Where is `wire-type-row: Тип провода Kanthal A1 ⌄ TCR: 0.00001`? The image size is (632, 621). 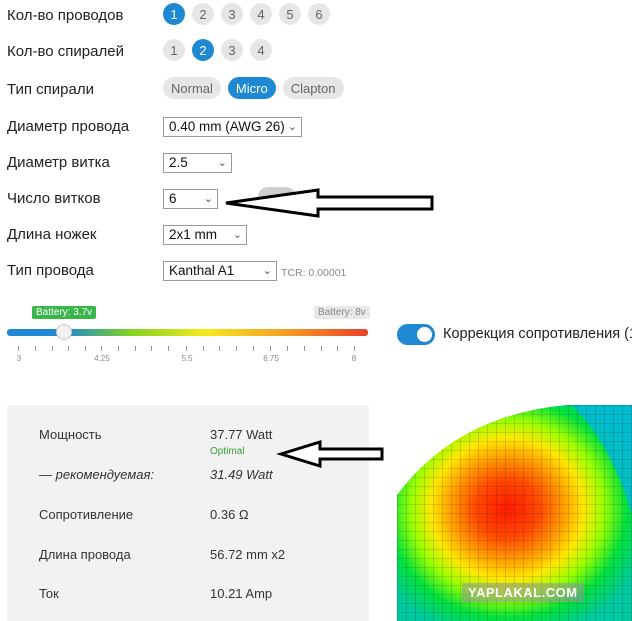
wire-type-row: Тип провода Kanthal A1 ⌄ TCR: 0.00001 is located at coordinates (316, 270).